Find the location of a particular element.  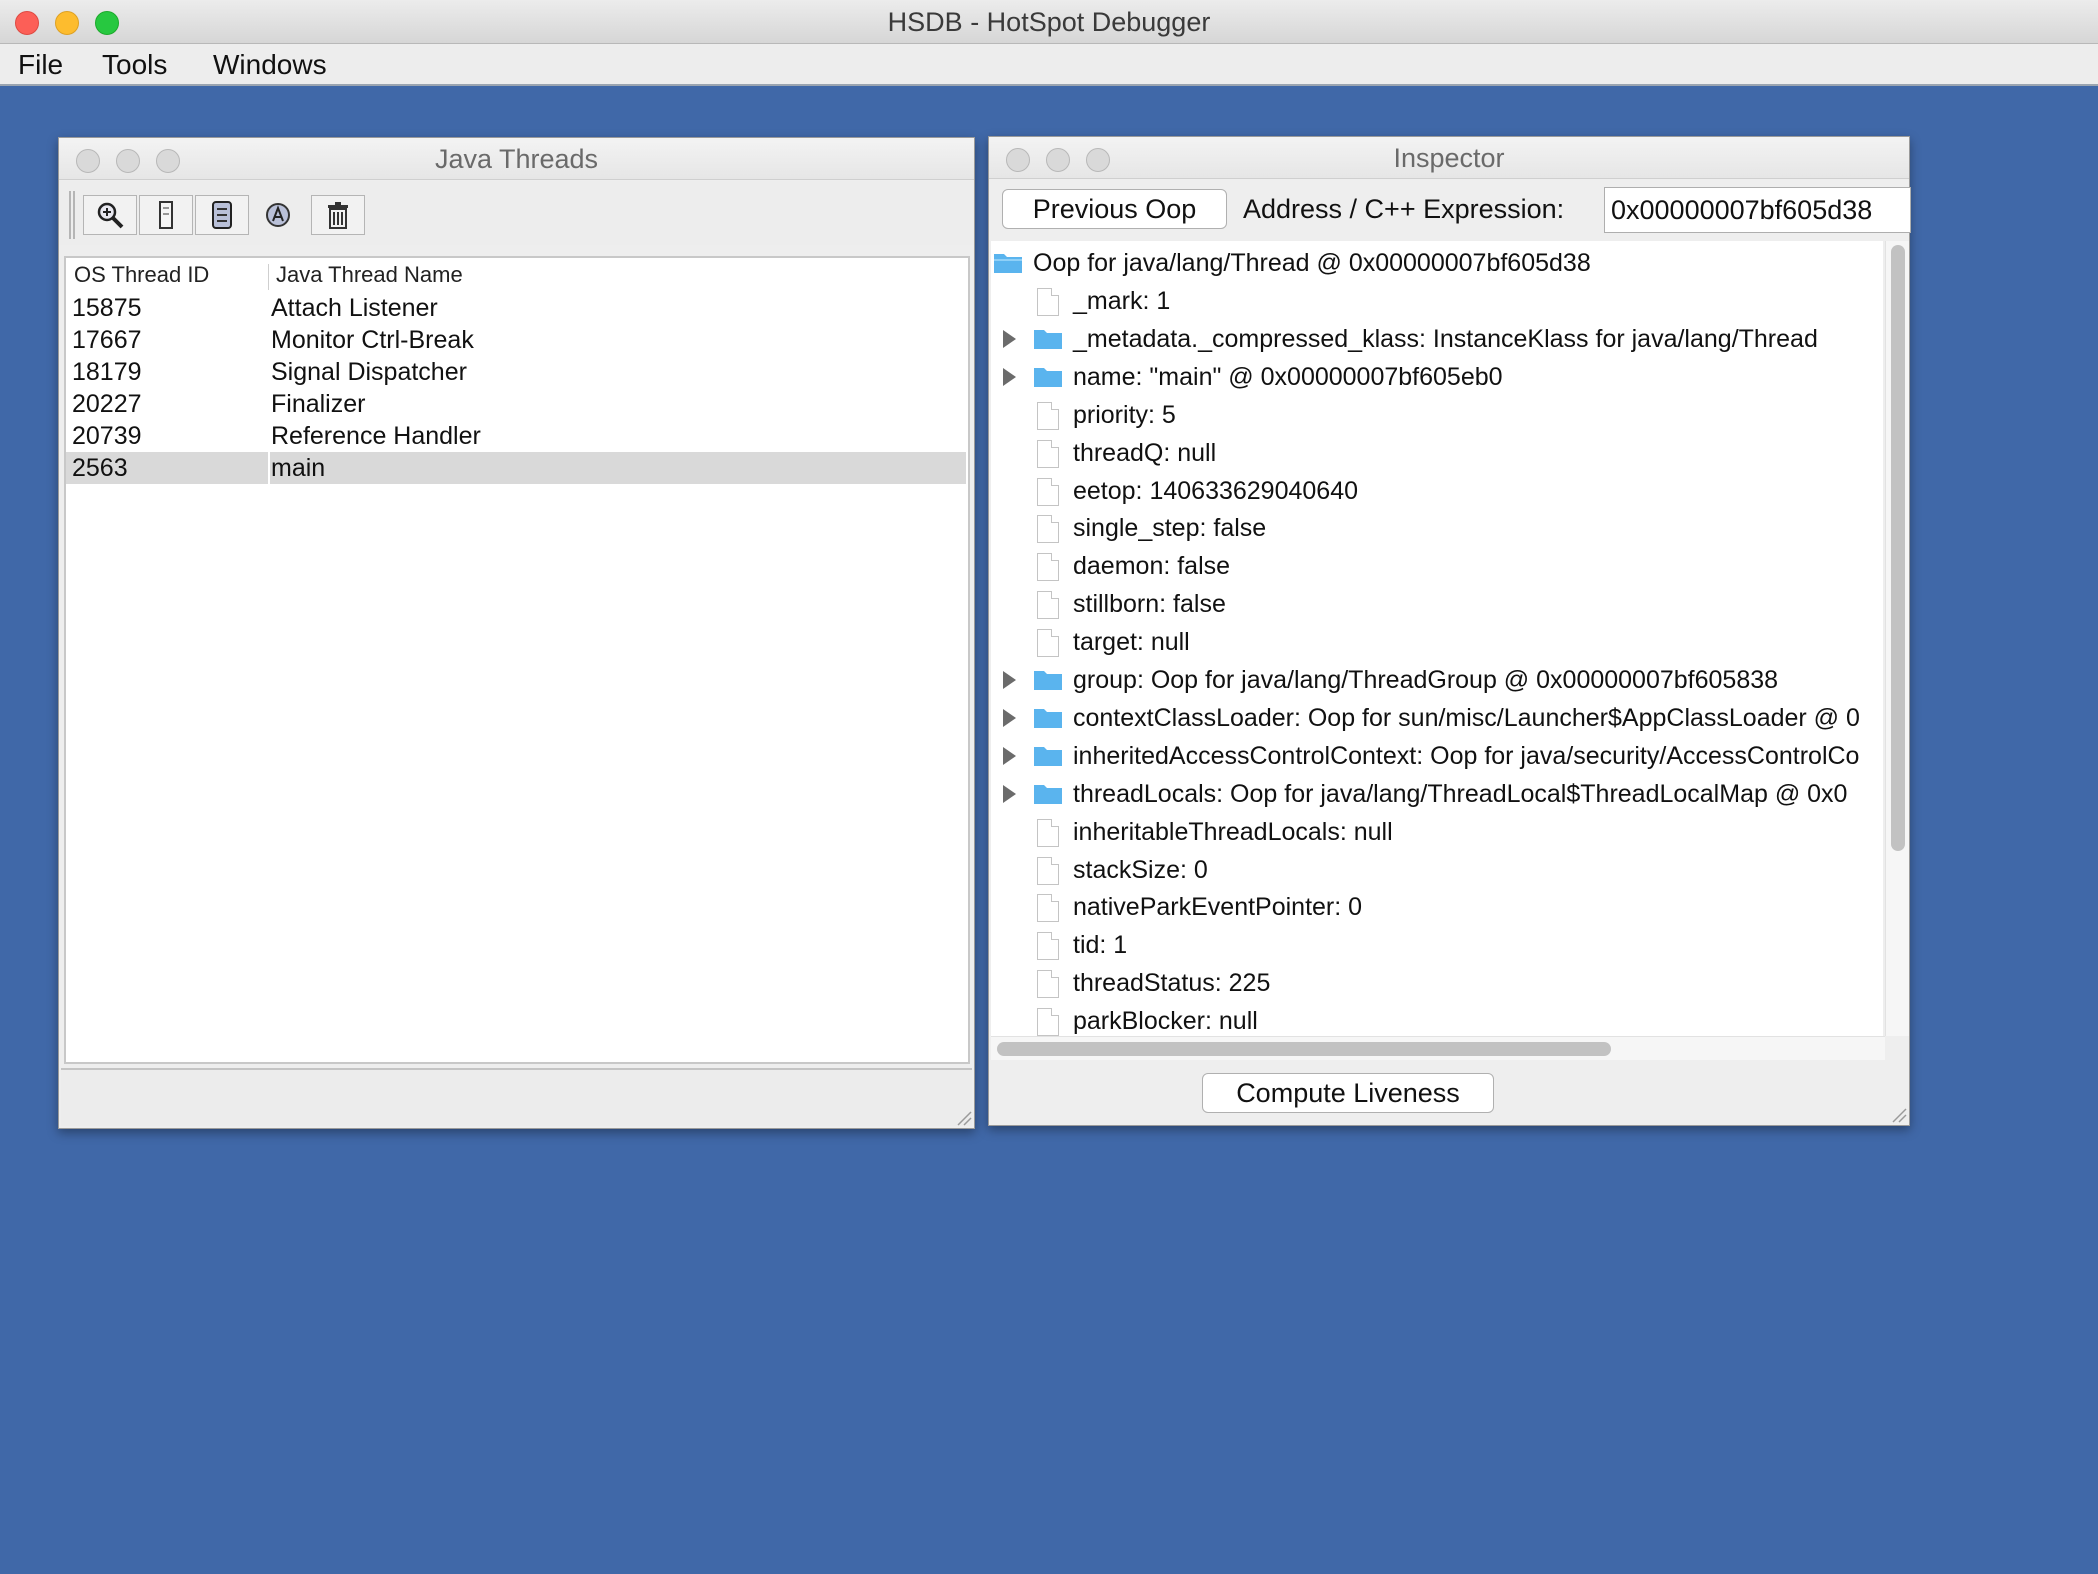

inspector-title: Inspector is located at coordinates (1449, 158).